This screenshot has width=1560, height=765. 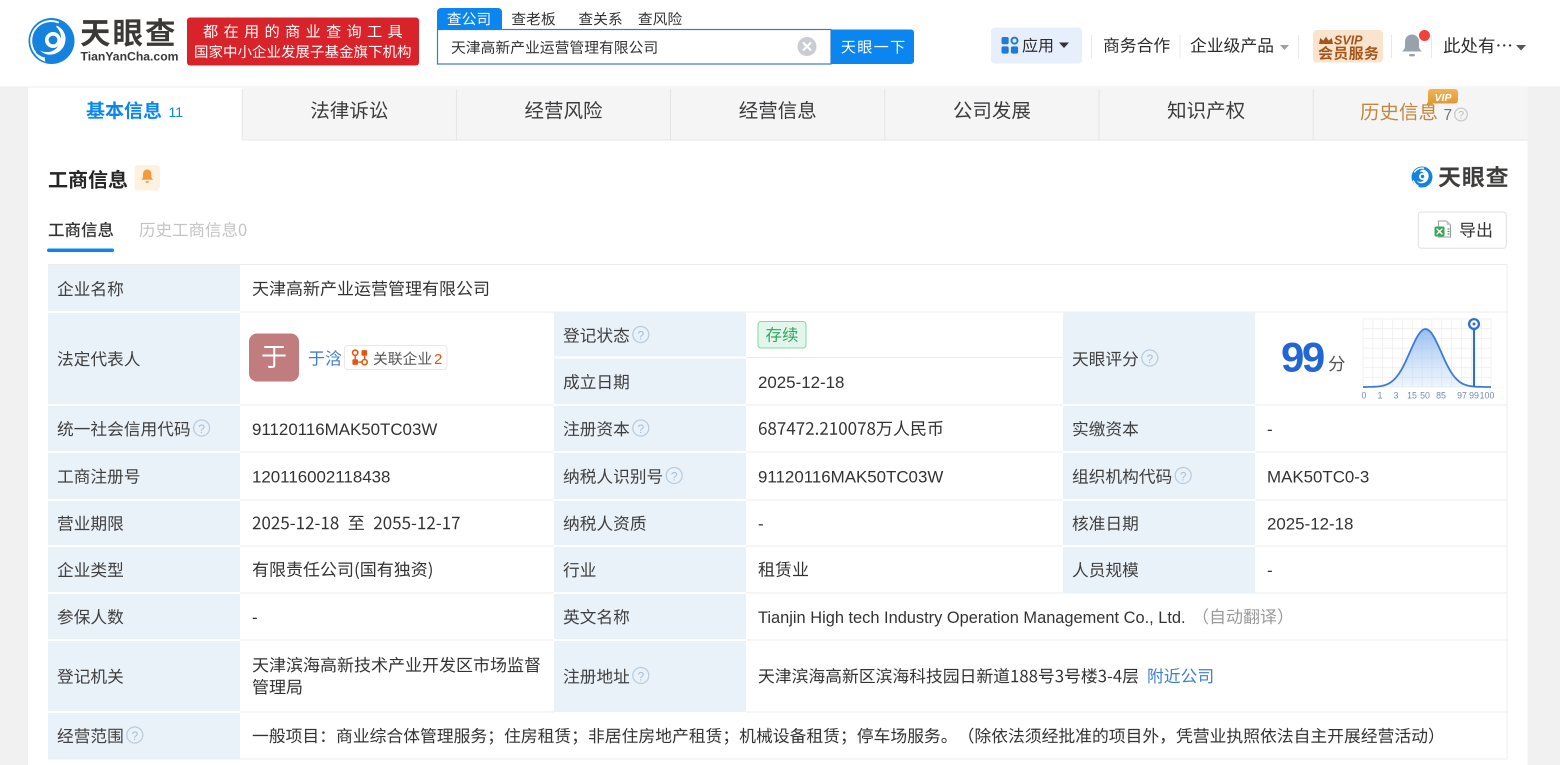 I want to click on svg-text: 3, so click(x=1396, y=396).